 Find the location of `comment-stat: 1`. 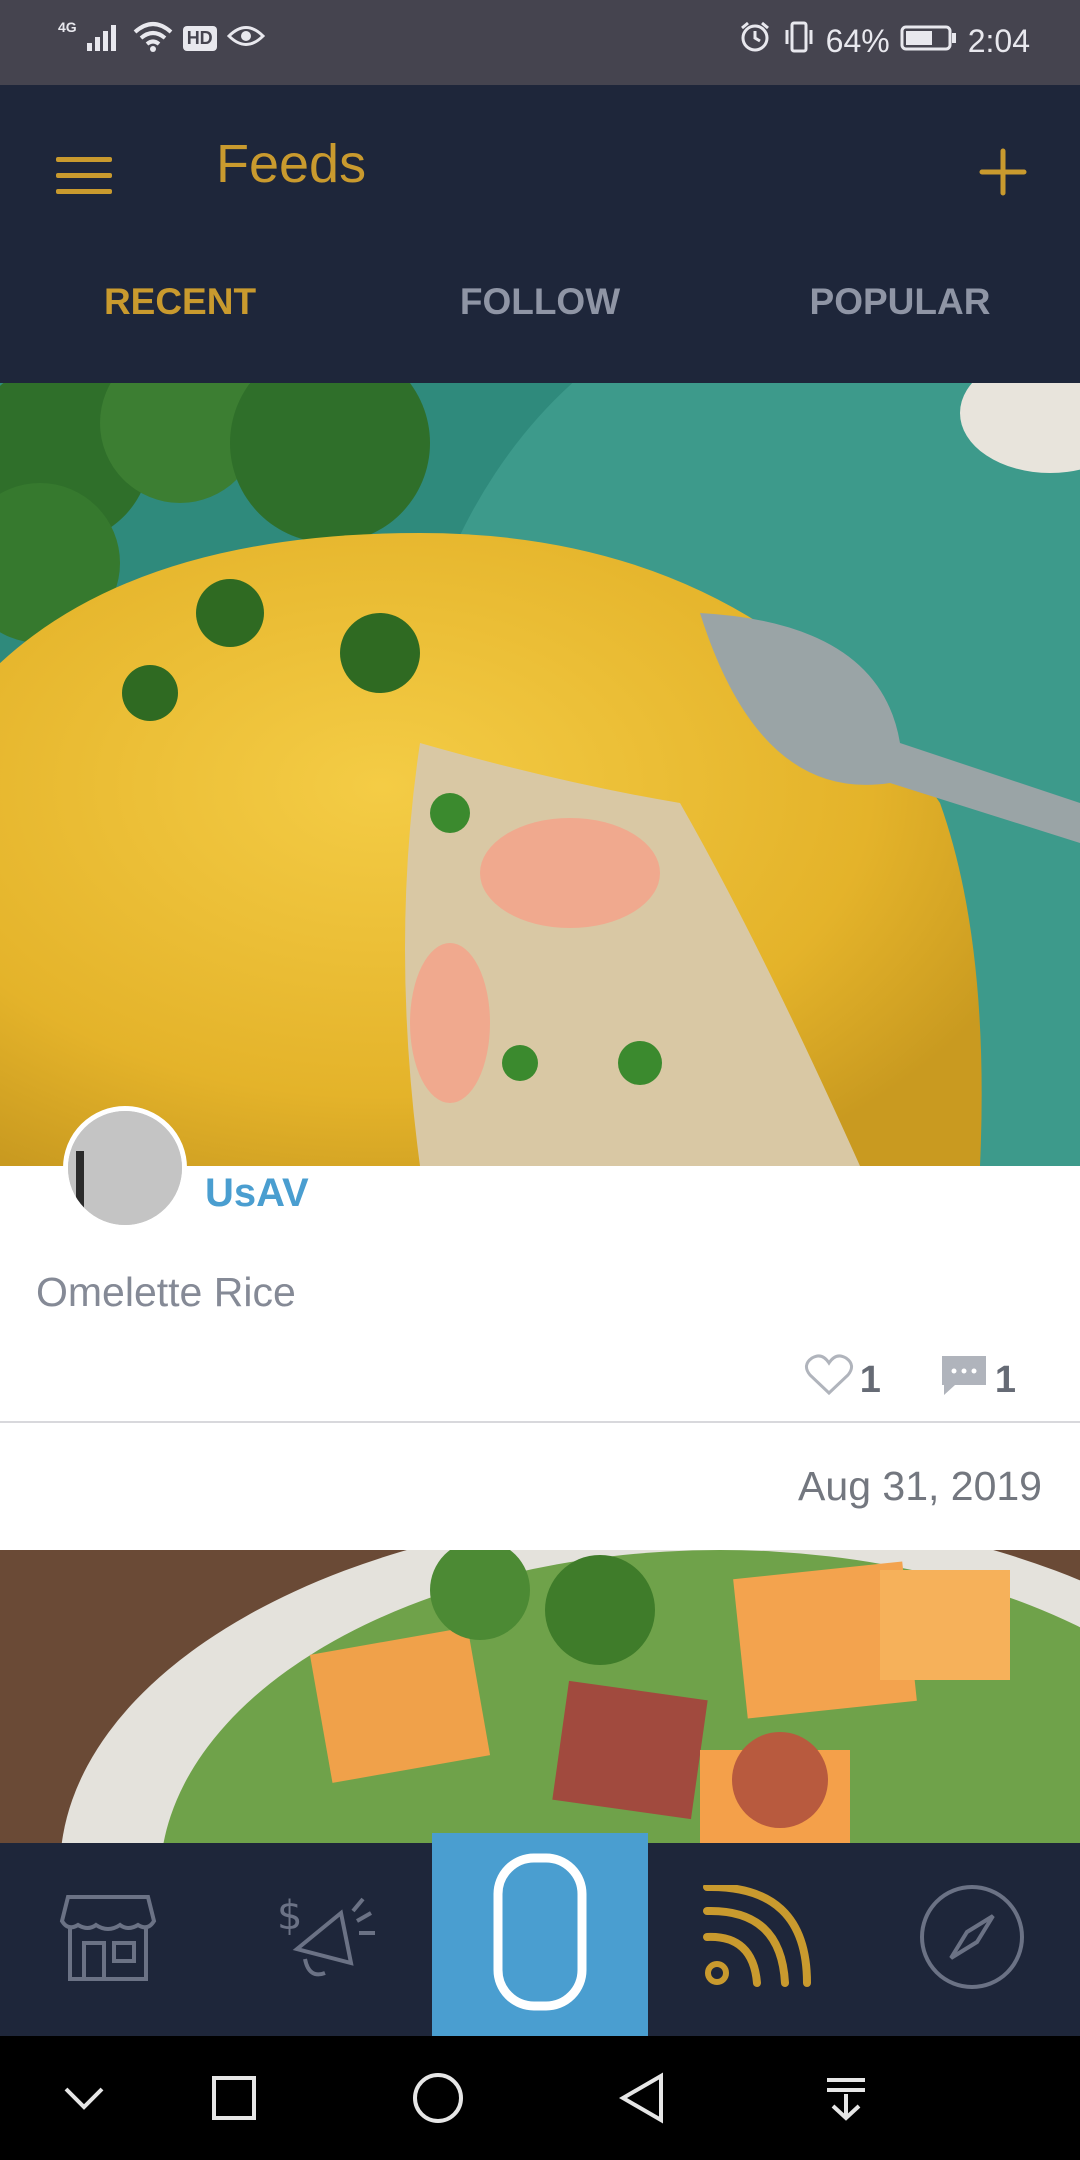

comment-stat: 1 is located at coordinates (977, 1380).